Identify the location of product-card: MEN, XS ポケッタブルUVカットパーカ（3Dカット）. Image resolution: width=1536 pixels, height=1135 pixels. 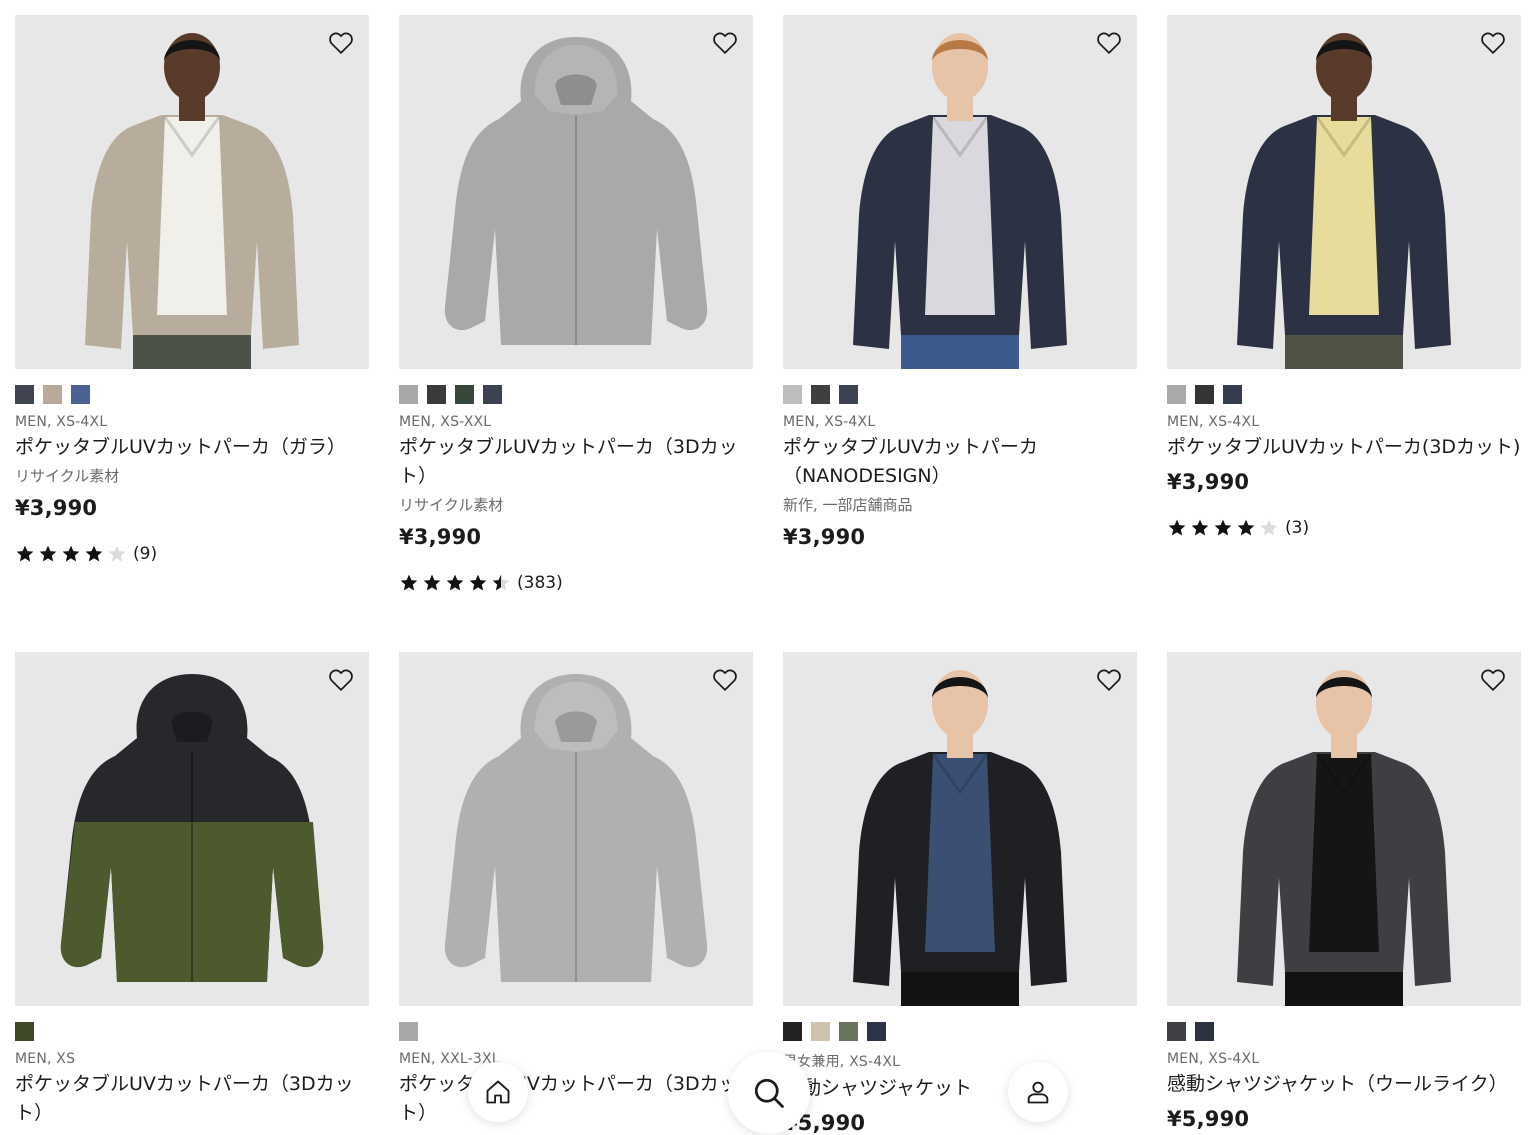
(192, 890).